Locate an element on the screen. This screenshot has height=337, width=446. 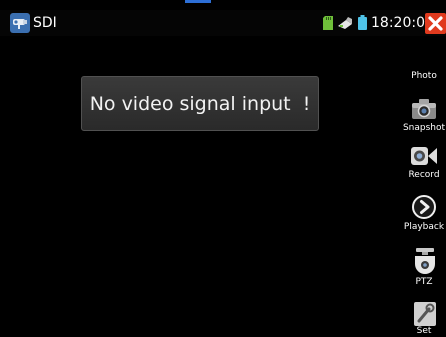
ptz-dome-camera-icon is located at coordinates (425, 263).